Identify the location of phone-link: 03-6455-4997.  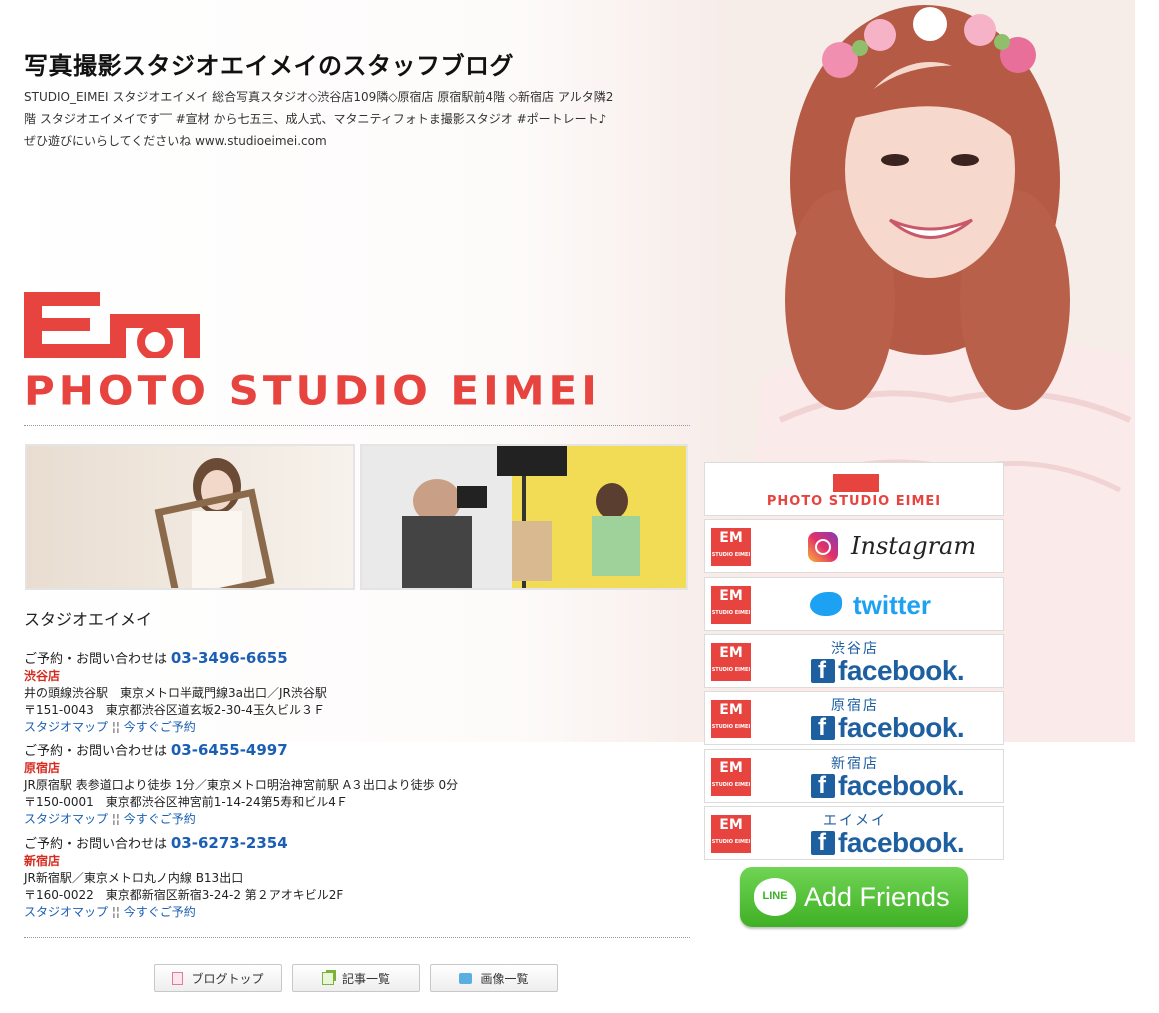
(229, 750).